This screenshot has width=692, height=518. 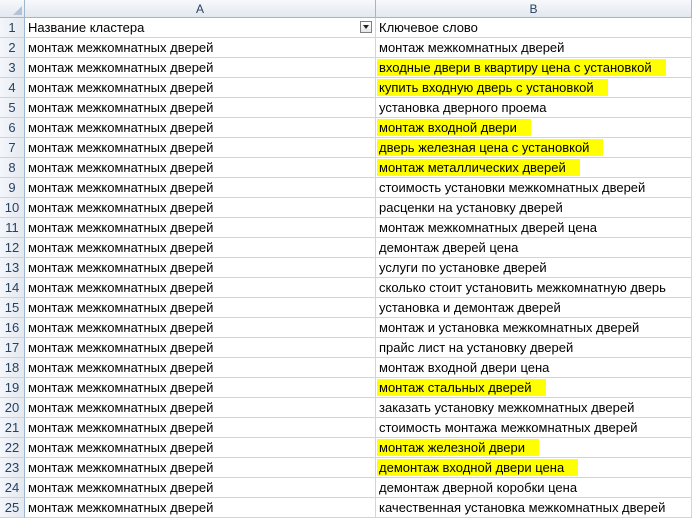 I want to click on row-header: 14, so click(x=12, y=288).